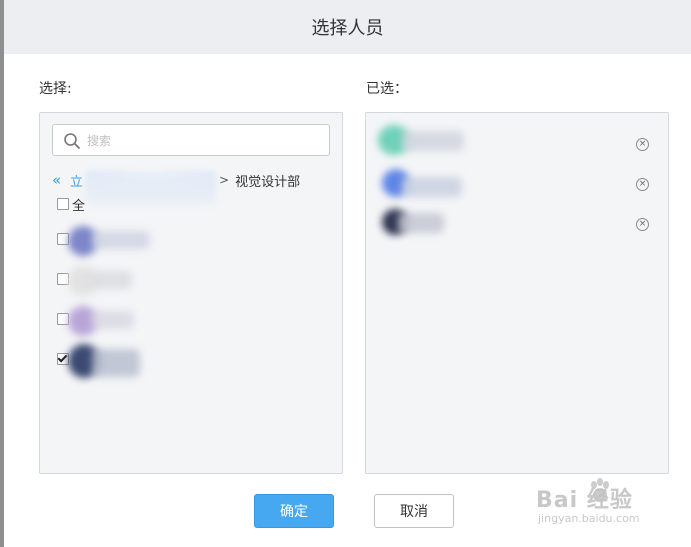 This screenshot has width=691, height=547. What do you see at coordinates (294, 511) in the screenshot?
I see `confirm-button: 确定` at bounding box center [294, 511].